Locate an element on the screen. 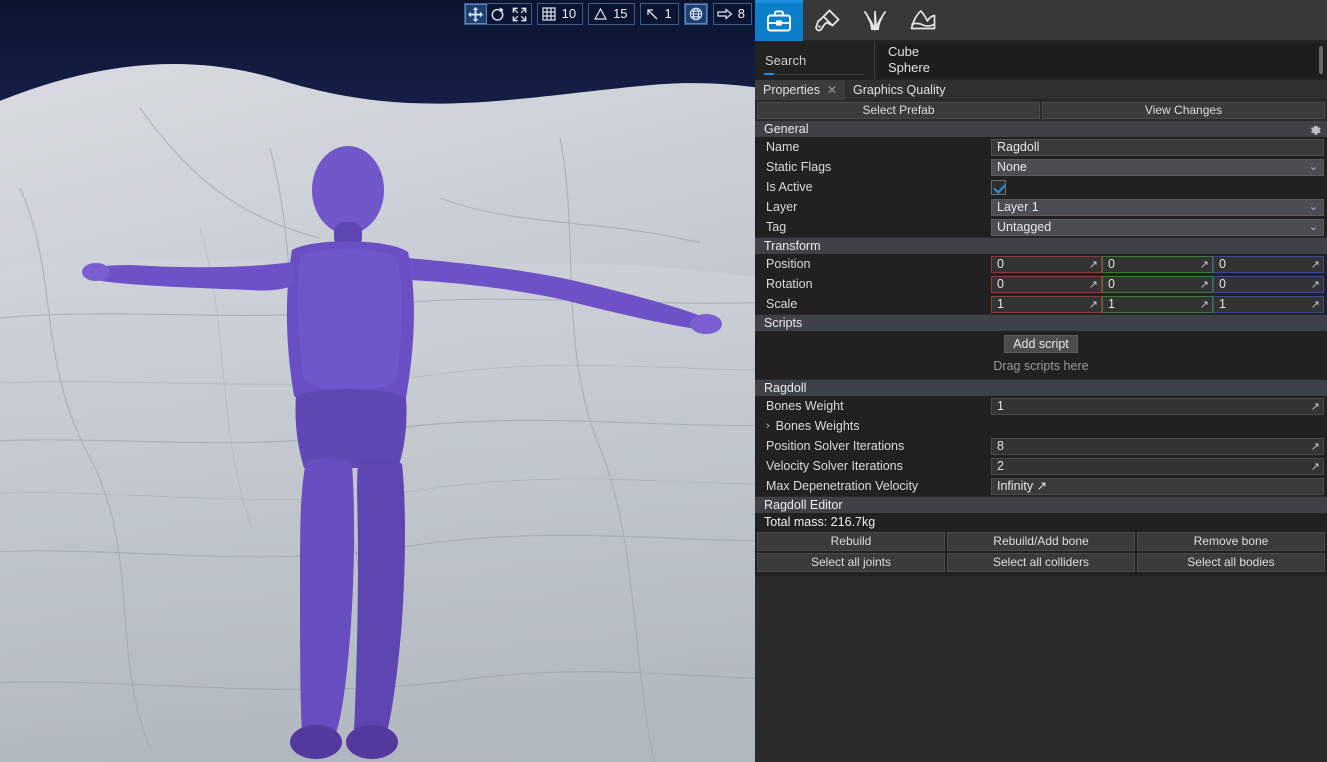 The width and height of the screenshot is (1327, 762). scale-x-field: 1 ↗ is located at coordinates (1046, 304).